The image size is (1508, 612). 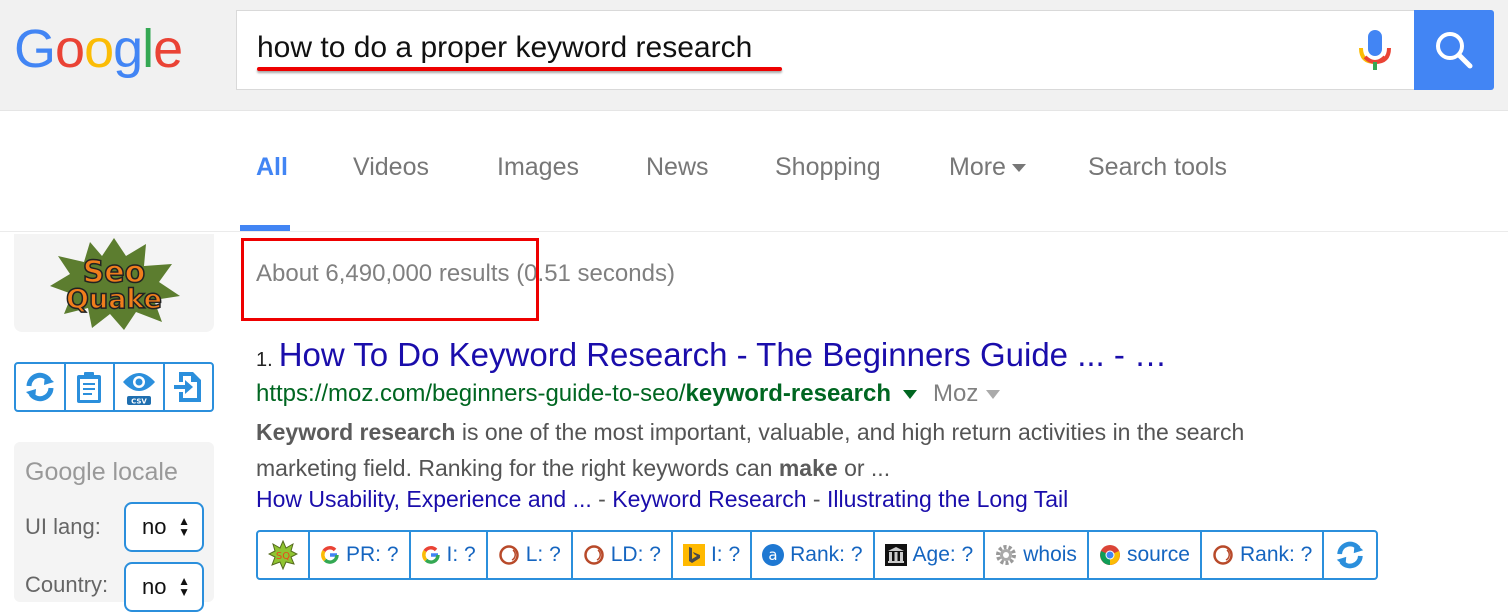 What do you see at coordinates (826, 50) in the screenshot?
I see `search-input: how to do a proper keyword research` at bounding box center [826, 50].